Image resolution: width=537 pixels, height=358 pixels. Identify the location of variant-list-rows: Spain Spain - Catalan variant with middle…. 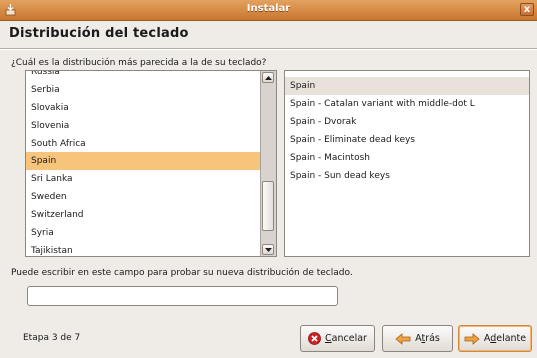
(407, 128).